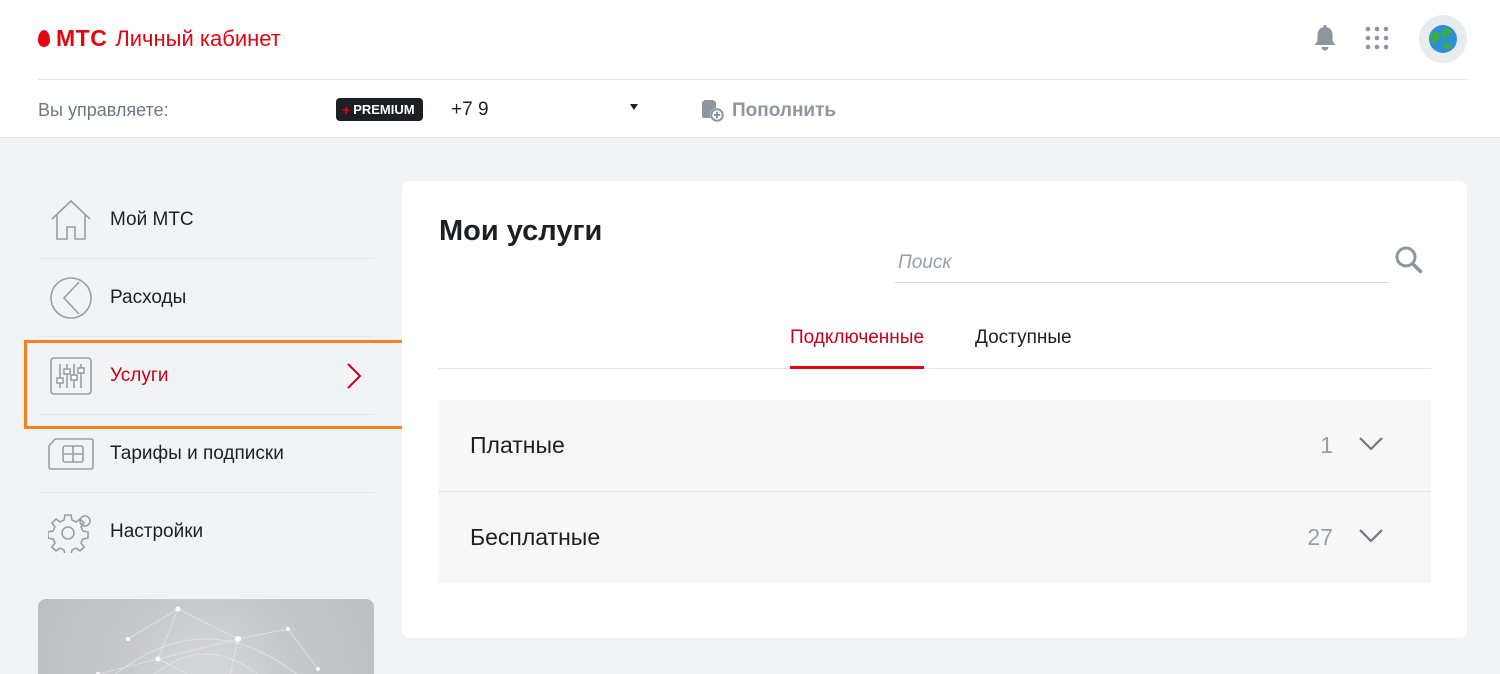 The width and height of the screenshot is (1500, 674). I want to click on cabinet-title: Личный кабинет, so click(198, 38).